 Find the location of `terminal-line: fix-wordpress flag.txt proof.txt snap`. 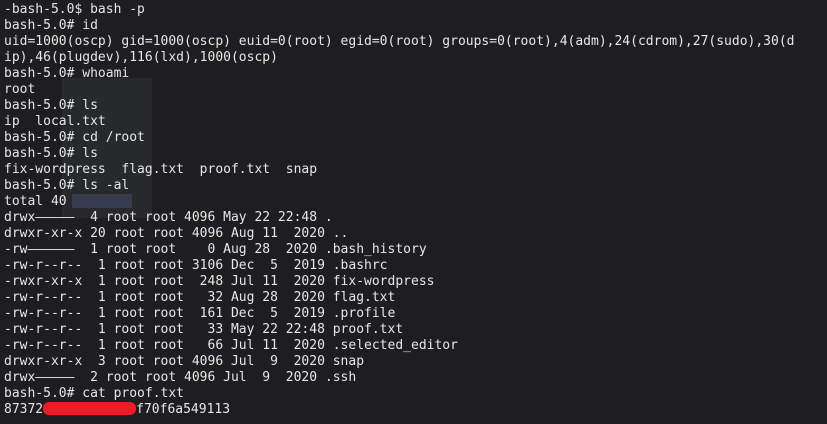

terminal-line: fix-wordpress flag.txt proof.txt snap is located at coordinates (161, 169).